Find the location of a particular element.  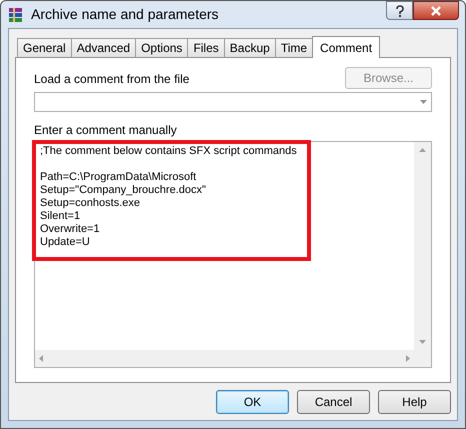

scroll-down-icon is located at coordinates (422, 342).